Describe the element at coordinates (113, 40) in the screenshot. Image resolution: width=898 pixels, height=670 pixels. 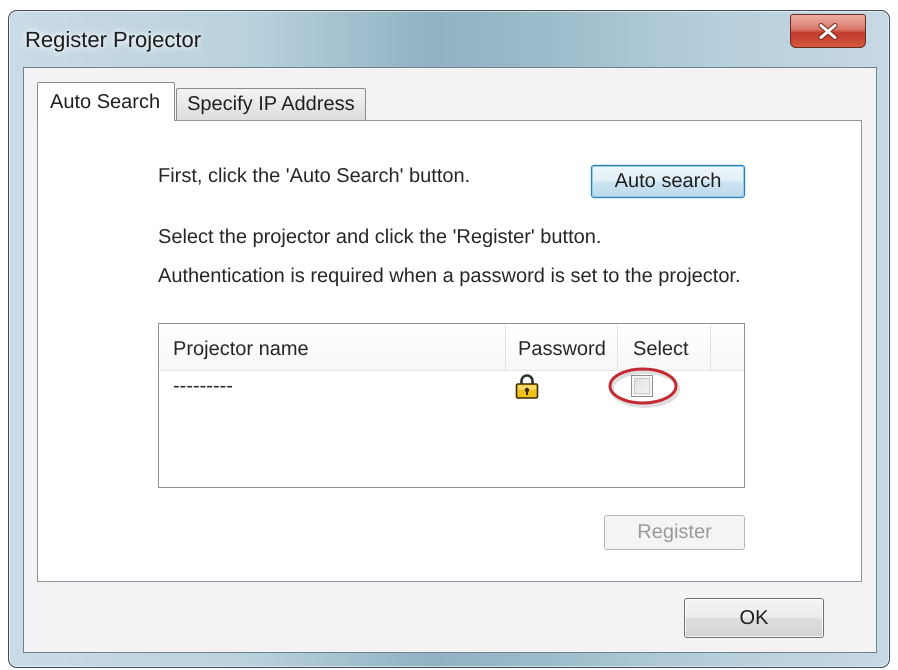
I see `window-title: Register Projector` at that location.